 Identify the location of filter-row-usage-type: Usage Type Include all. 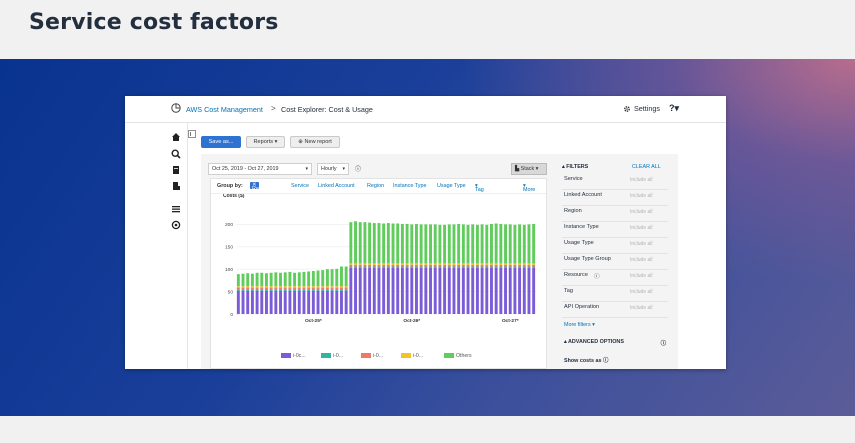
(615, 245).